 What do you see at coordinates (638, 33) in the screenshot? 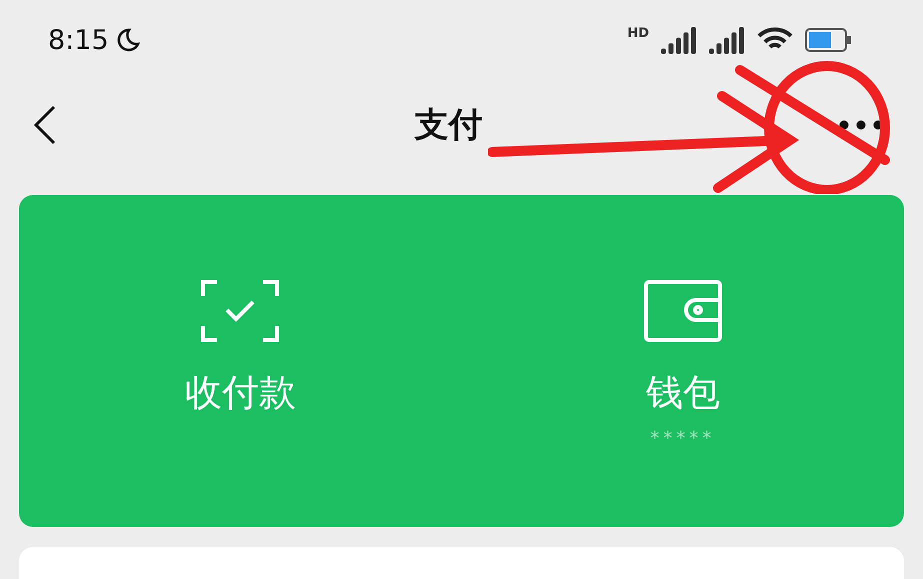
I see `network-label: HD` at bounding box center [638, 33].